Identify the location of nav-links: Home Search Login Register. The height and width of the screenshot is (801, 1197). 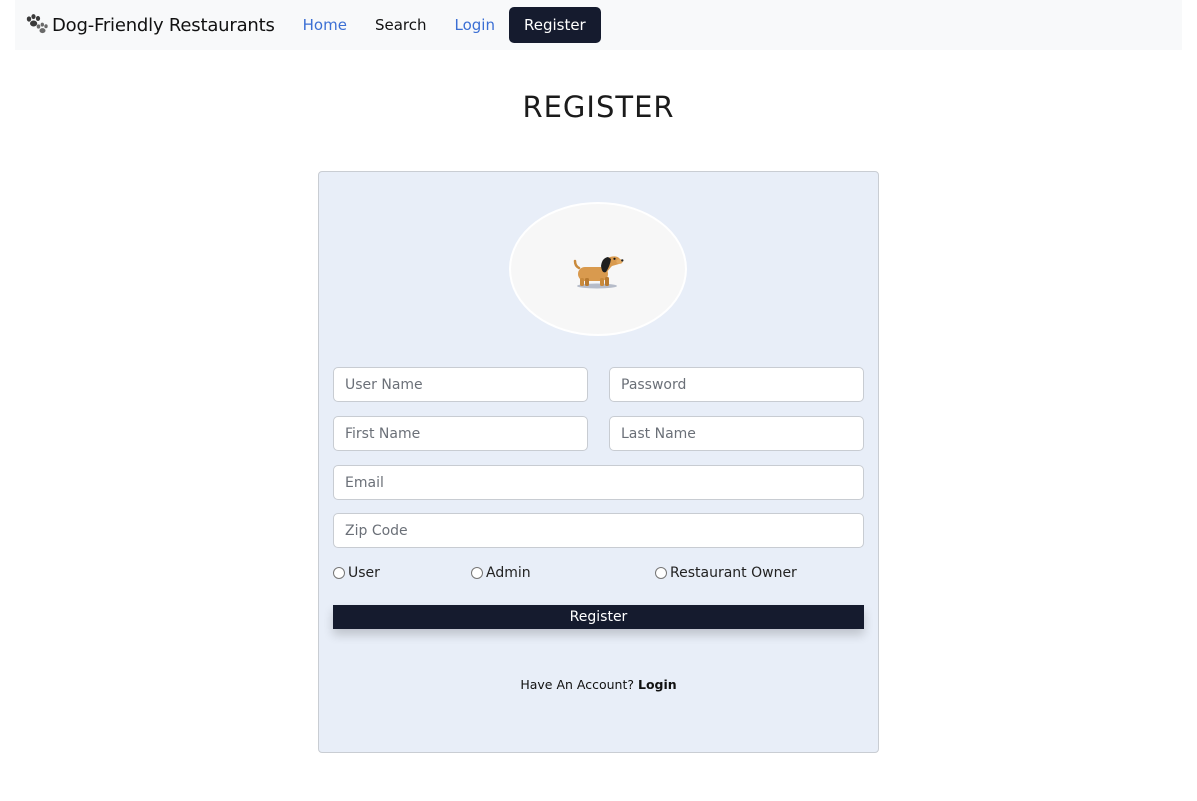
(445, 25).